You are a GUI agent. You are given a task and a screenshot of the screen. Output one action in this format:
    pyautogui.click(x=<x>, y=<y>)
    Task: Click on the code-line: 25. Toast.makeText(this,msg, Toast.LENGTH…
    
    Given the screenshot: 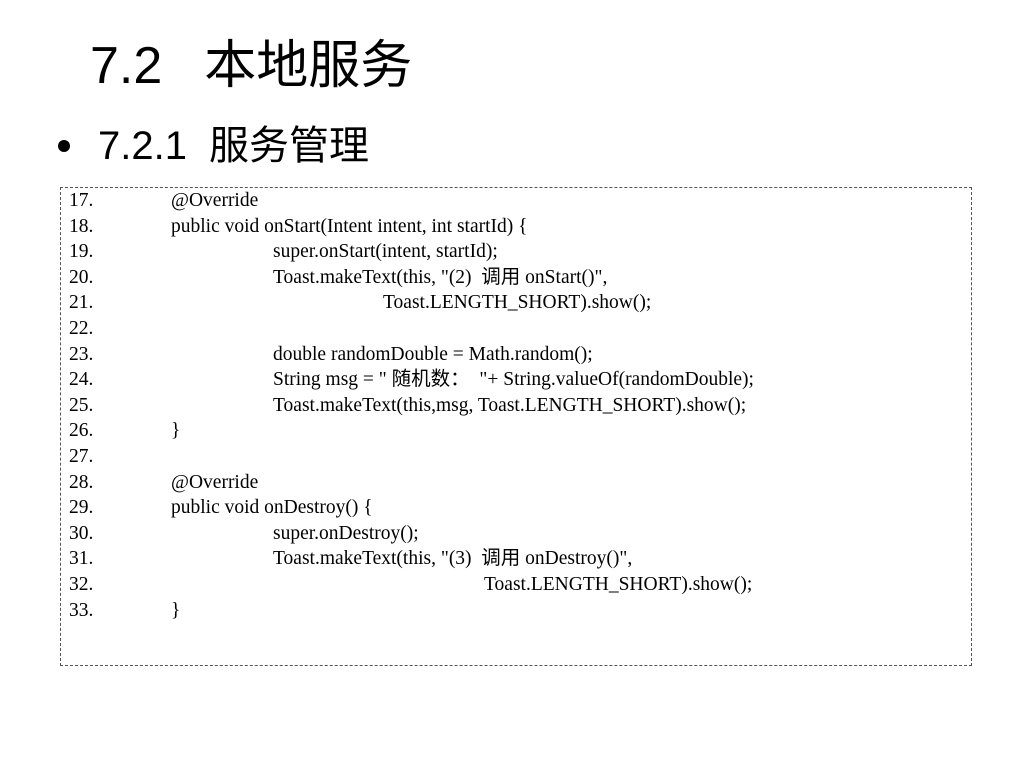 What is the action you would take?
    pyautogui.click(x=514, y=406)
    